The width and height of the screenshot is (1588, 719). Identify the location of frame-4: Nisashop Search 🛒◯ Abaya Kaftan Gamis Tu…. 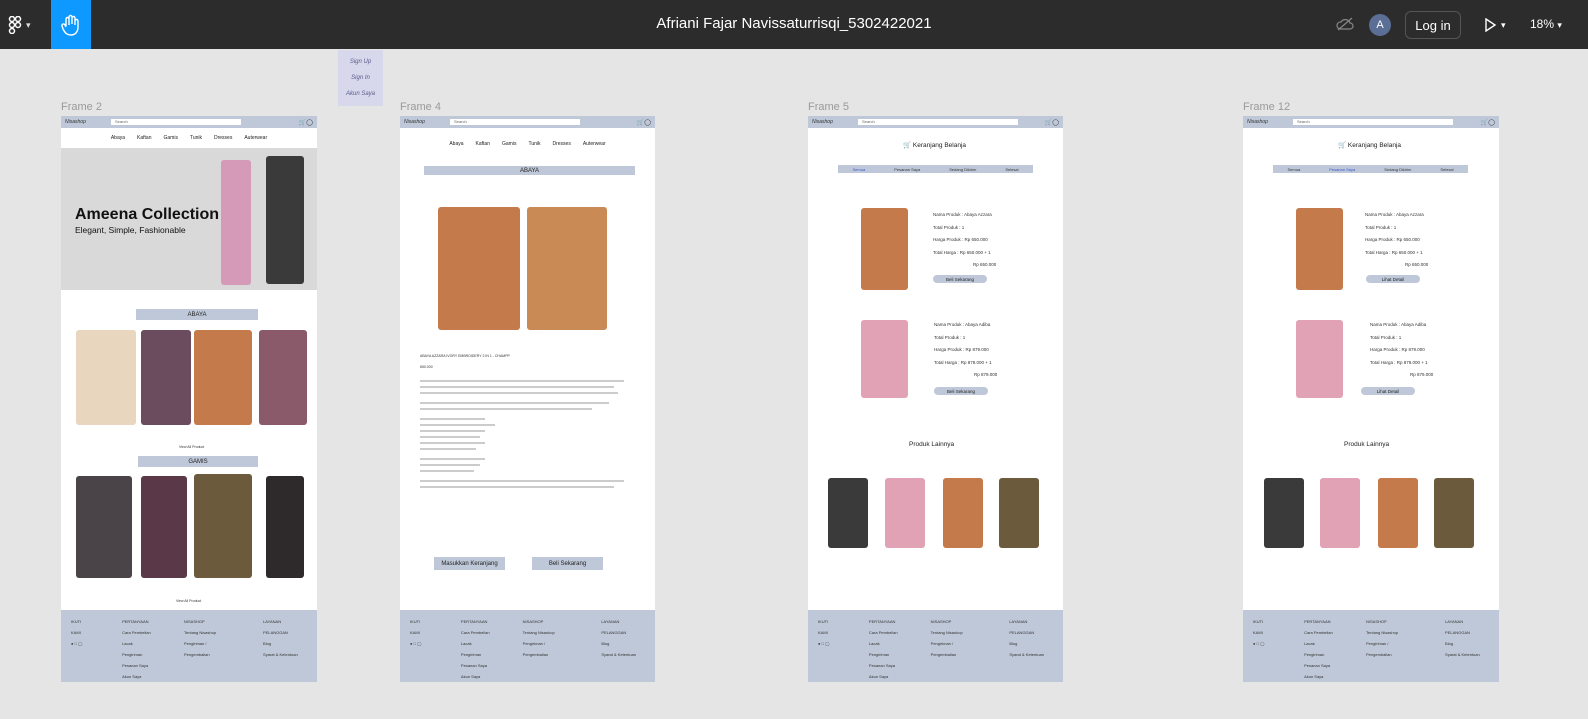
(527, 399).